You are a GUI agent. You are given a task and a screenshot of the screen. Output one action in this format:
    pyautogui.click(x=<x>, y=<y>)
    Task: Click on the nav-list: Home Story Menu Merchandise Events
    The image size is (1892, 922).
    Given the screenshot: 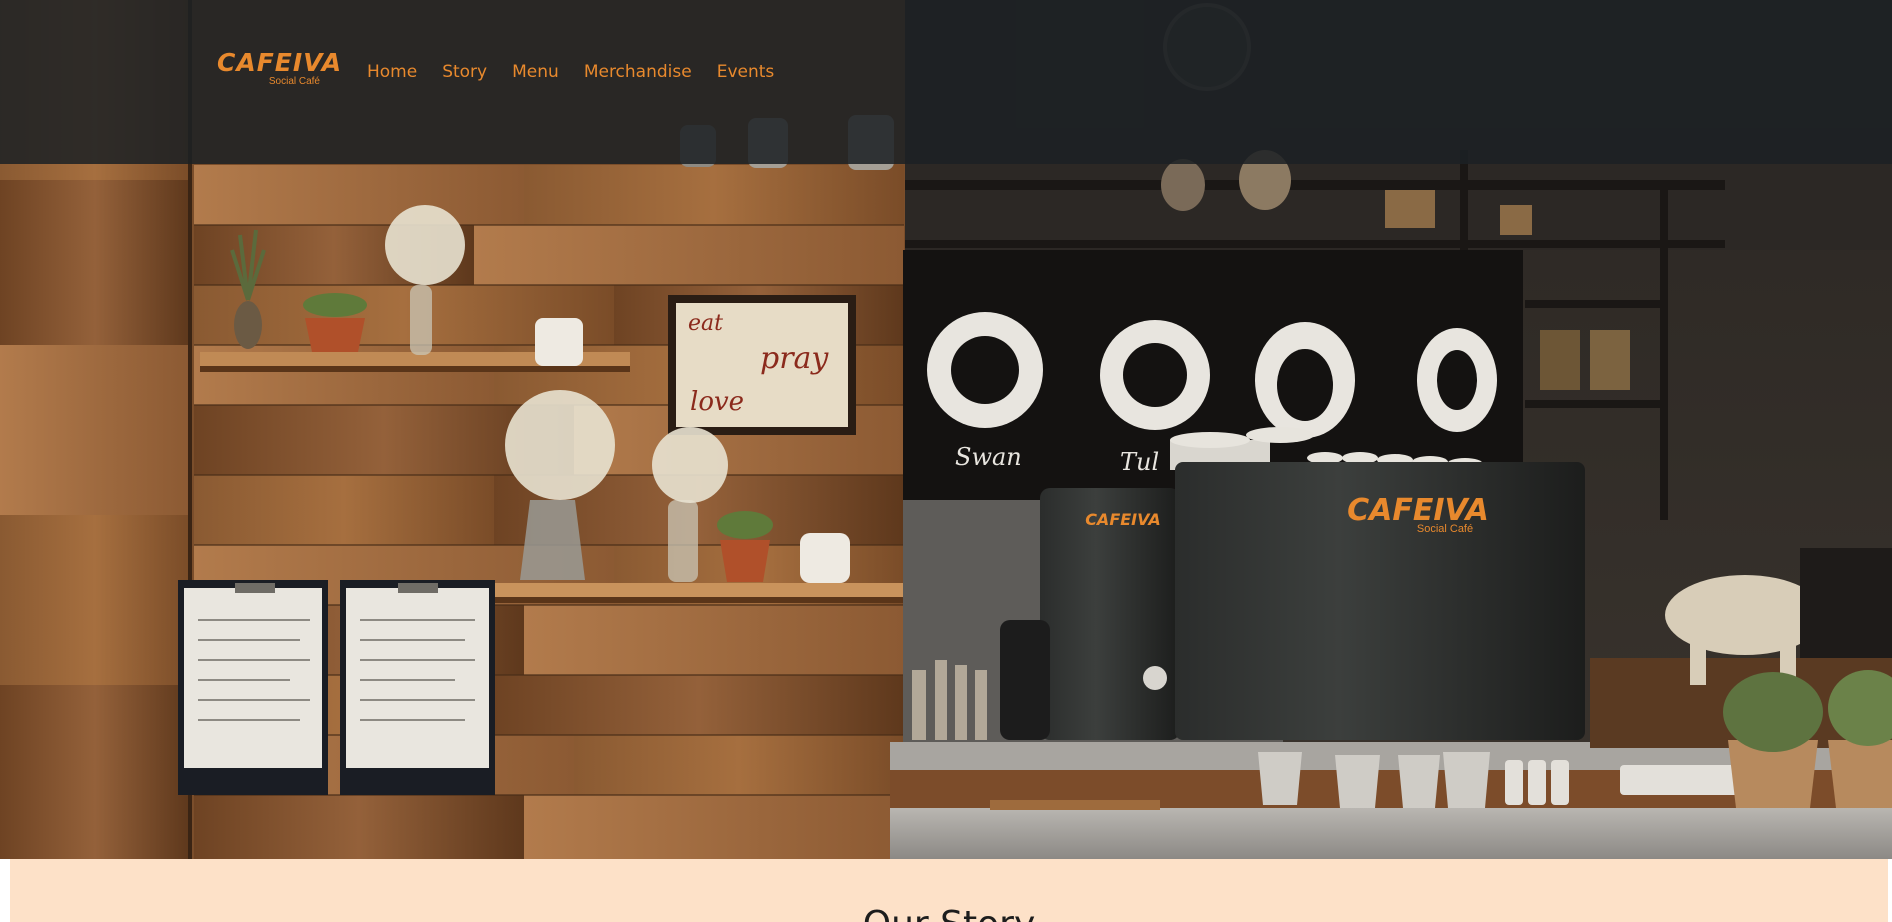 What is the action you would take?
    pyautogui.click(x=583, y=72)
    